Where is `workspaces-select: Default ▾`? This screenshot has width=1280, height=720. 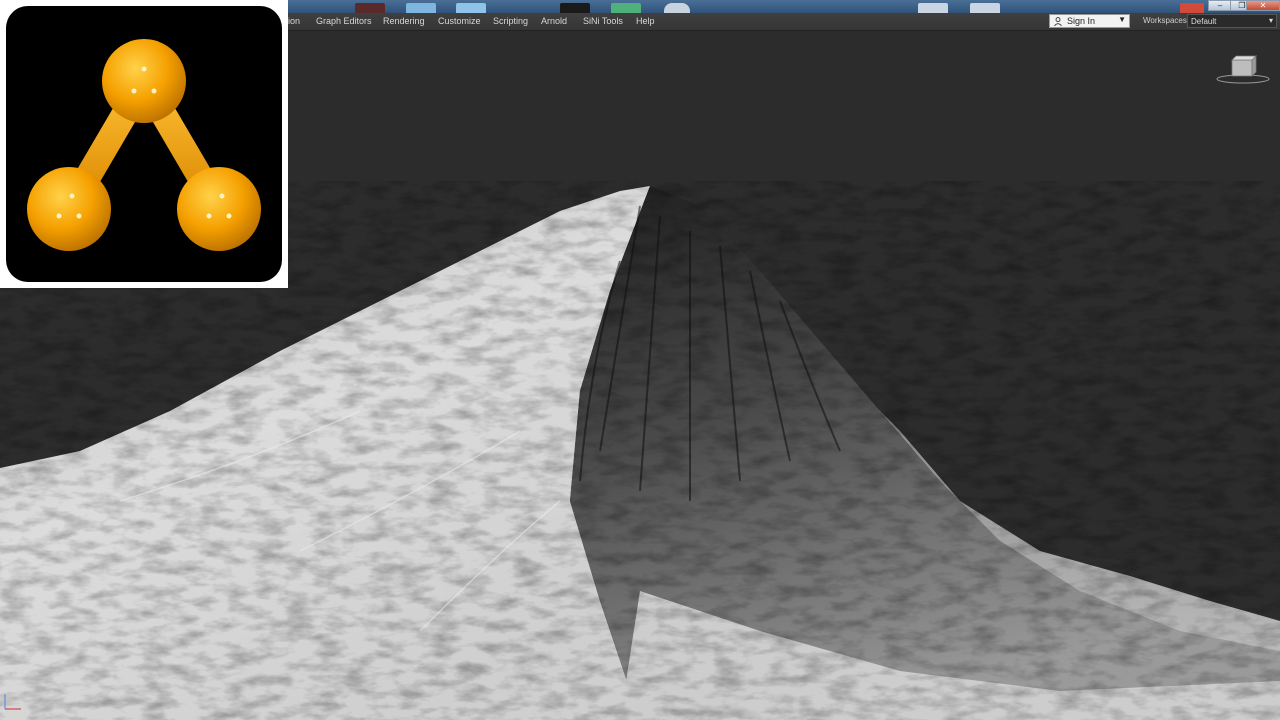
workspaces-select: Default ▾ is located at coordinates (1232, 21).